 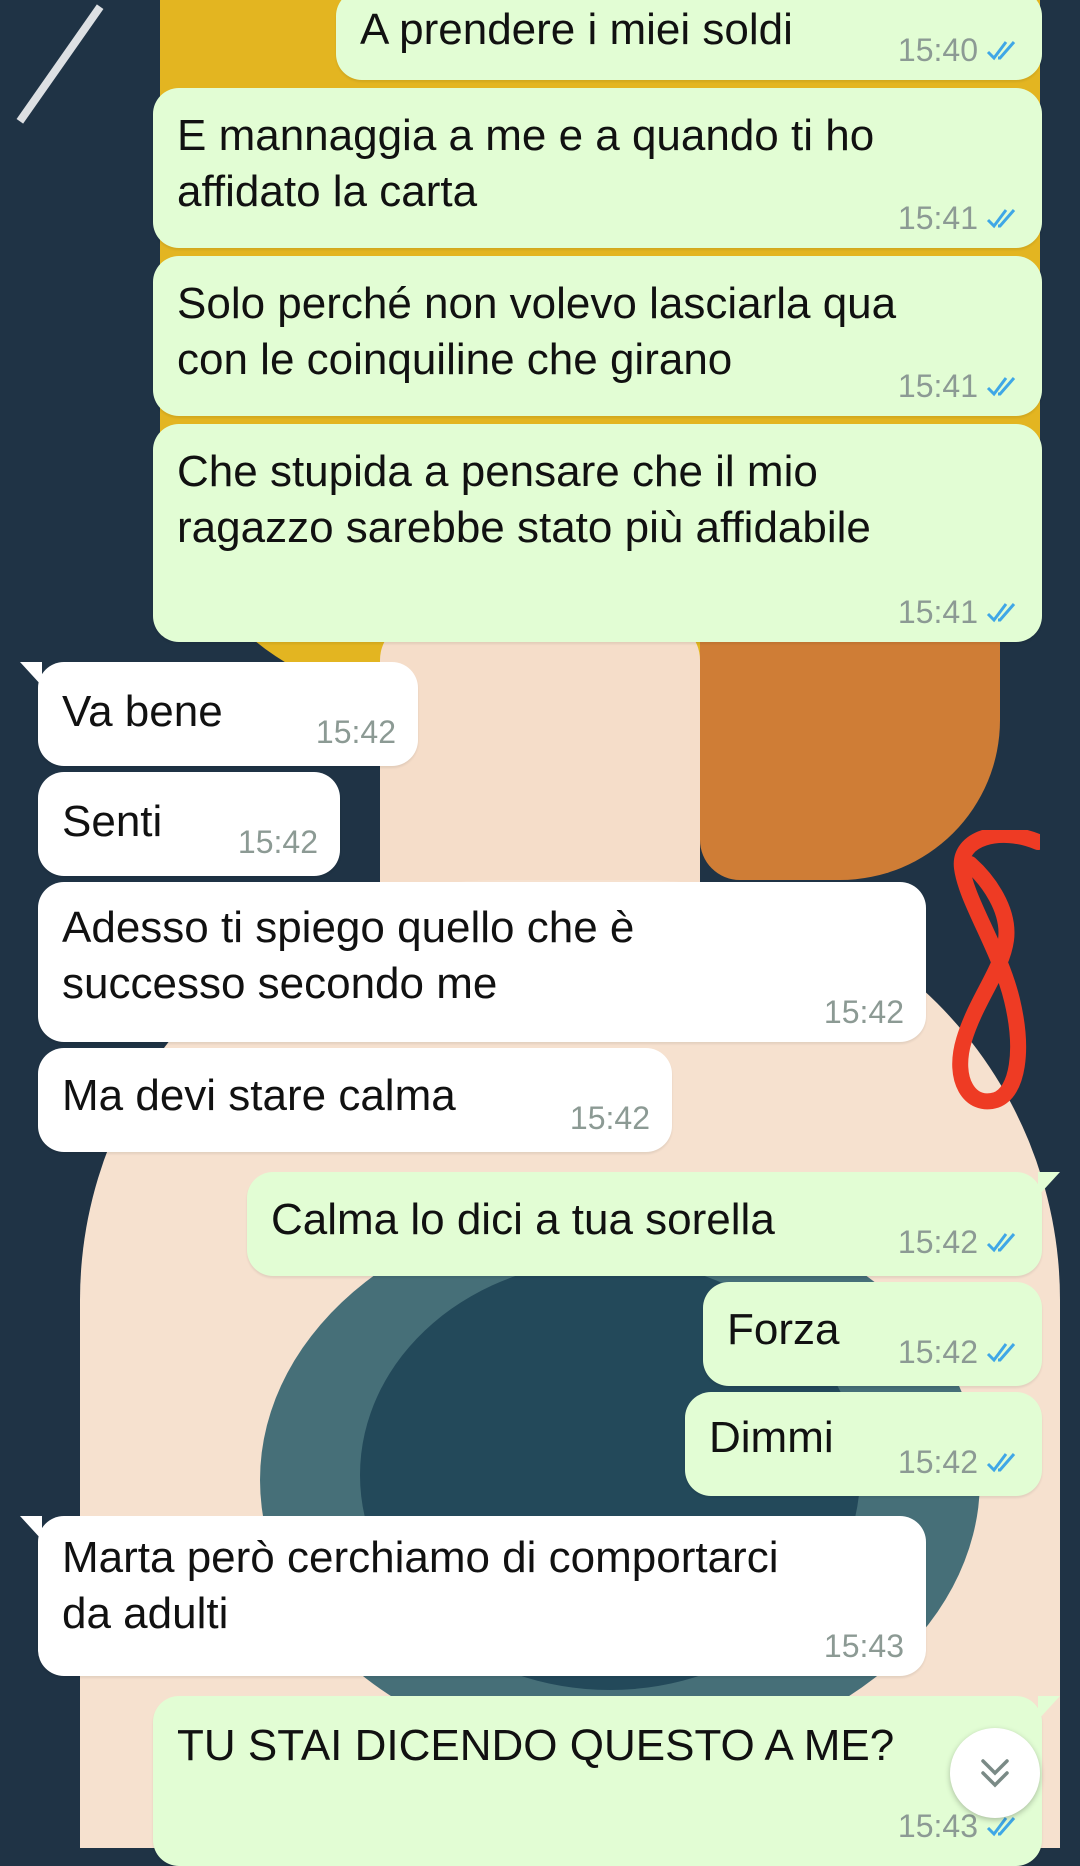 What do you see at coordinates (523, 1219) in the screenshot?
I see `message-text: Calma lo dici a tua sorella` at bounding box center [523, 1219].